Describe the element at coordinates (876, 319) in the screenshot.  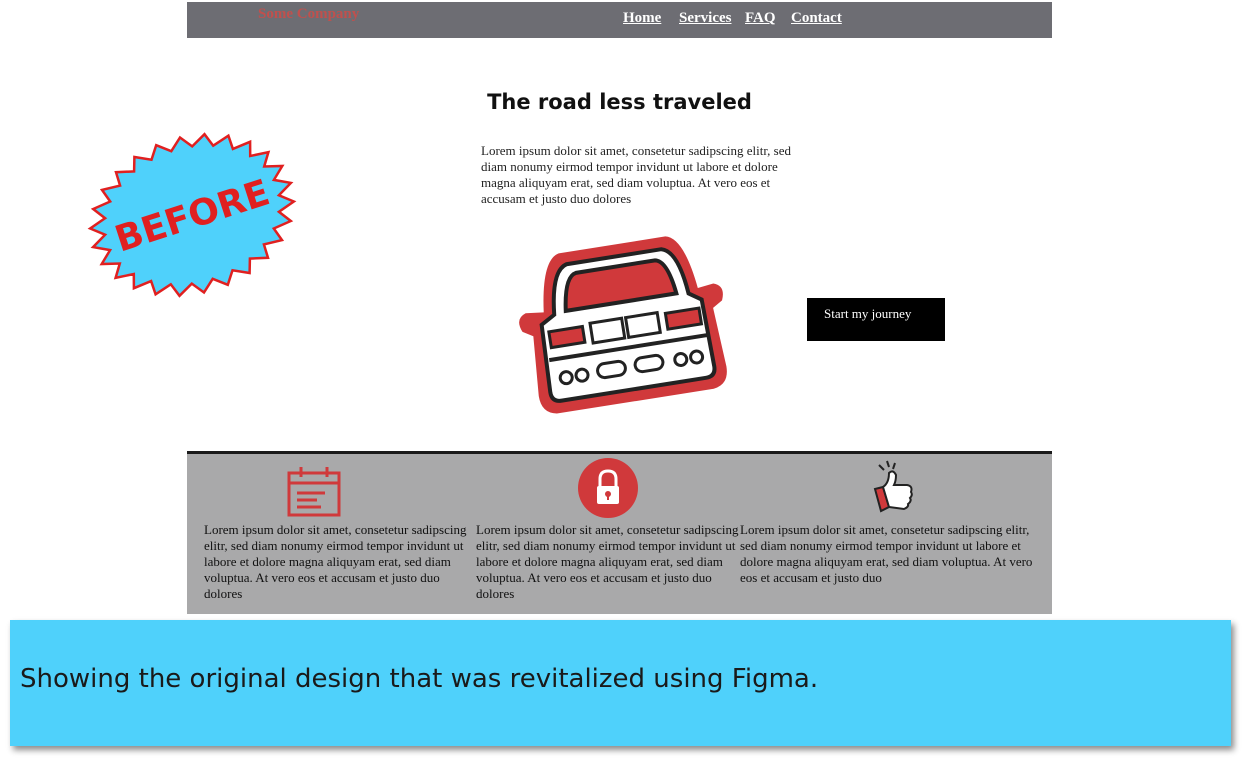
I see `start-journey-button: Start my journey` at that location.